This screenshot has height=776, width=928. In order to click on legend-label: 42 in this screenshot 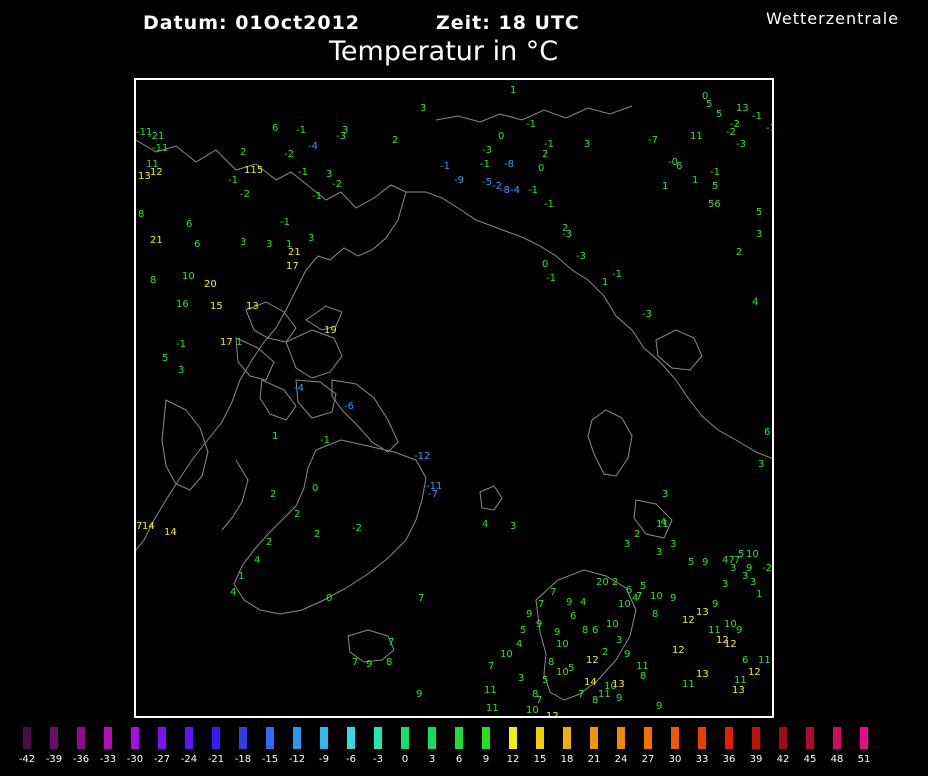, I will do `click(783, 759)`.